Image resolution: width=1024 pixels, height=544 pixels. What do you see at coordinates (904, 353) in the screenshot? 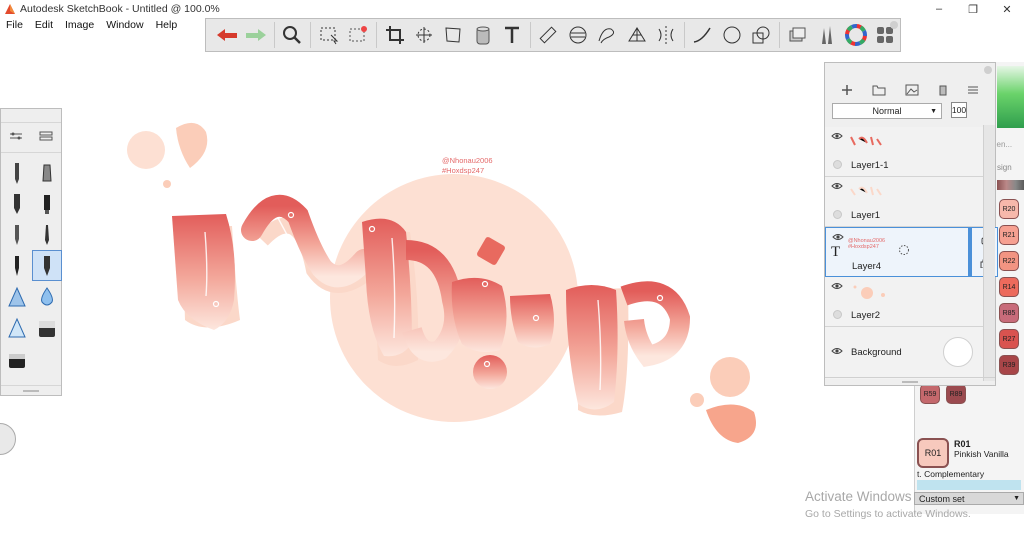
I see `background-layer-row: Background` at bounding box center [904, 353].